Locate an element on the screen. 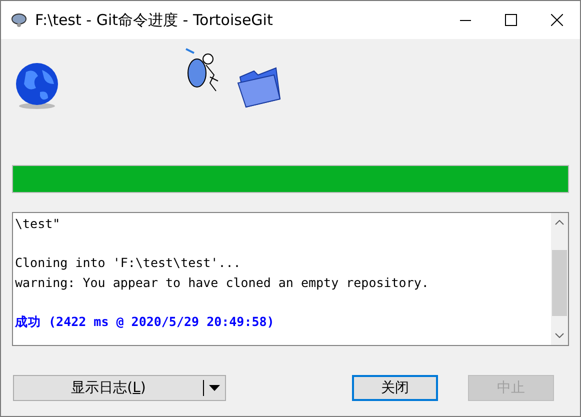 The height and width of the screenshot is (417, 581). scrollbar is located at coordinates (559, 279).